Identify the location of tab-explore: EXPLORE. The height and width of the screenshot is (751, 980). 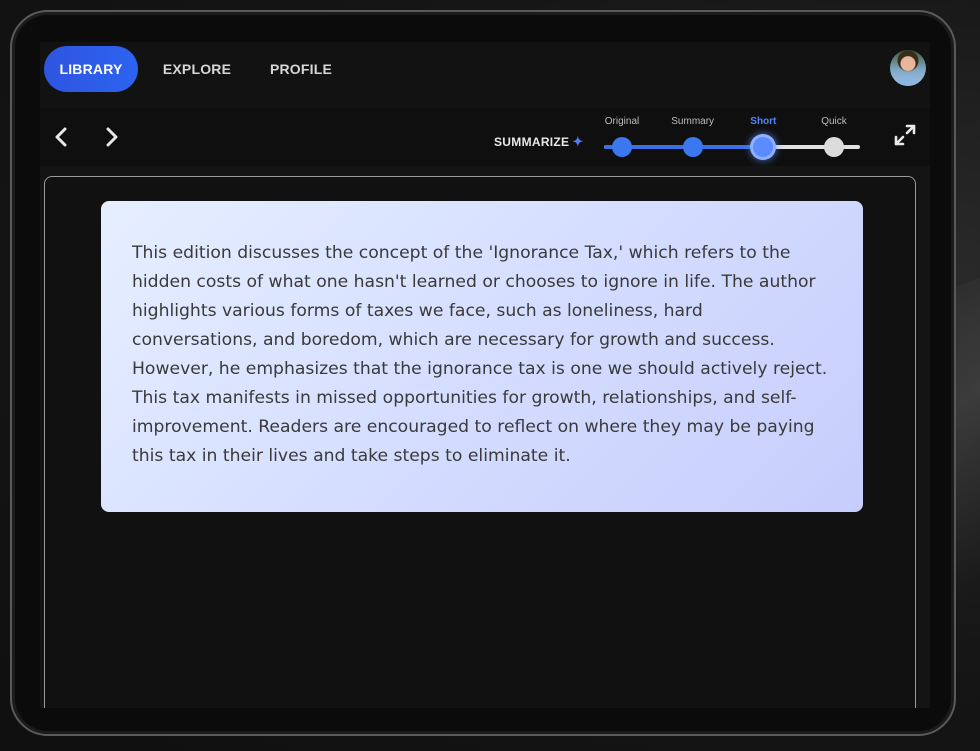
(197, 69).